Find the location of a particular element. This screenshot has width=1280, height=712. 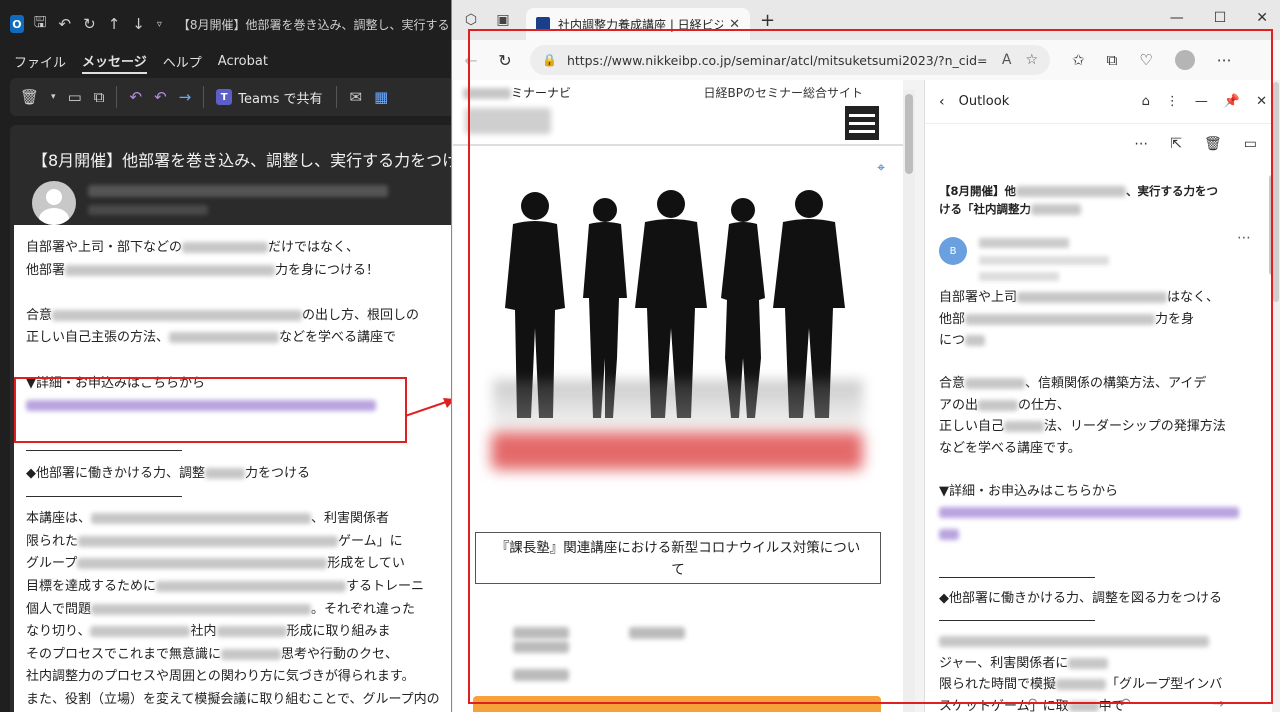

read-aloud-icon: A is located at coordinates (1007, 60).